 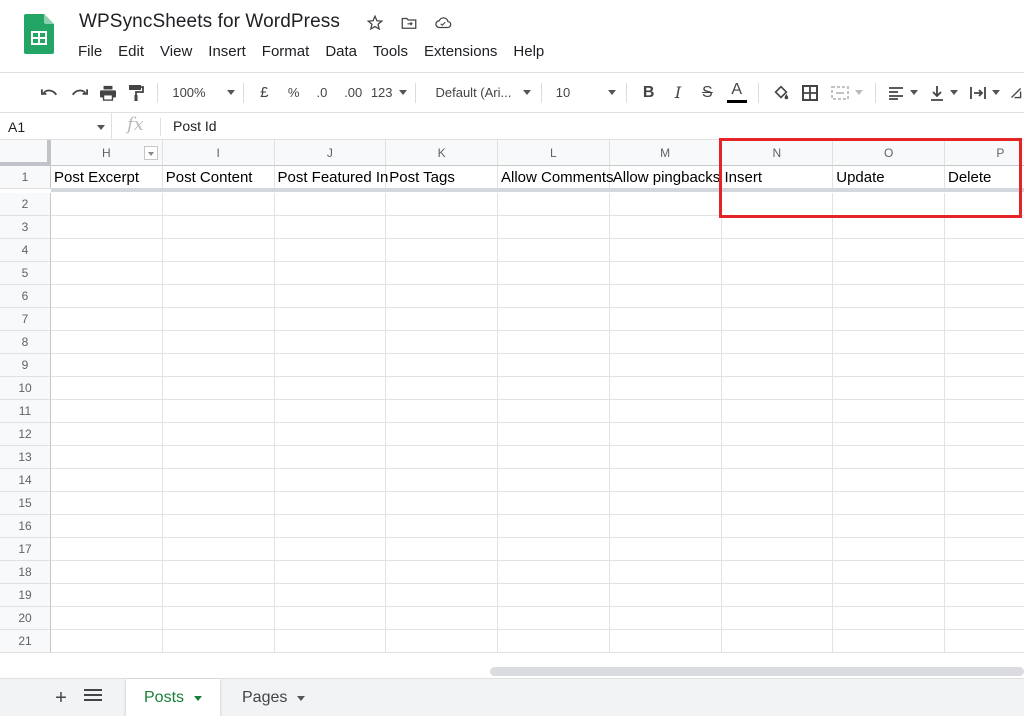 I want to click on increase-decimal-button: .00, so click(x=353, y=93).